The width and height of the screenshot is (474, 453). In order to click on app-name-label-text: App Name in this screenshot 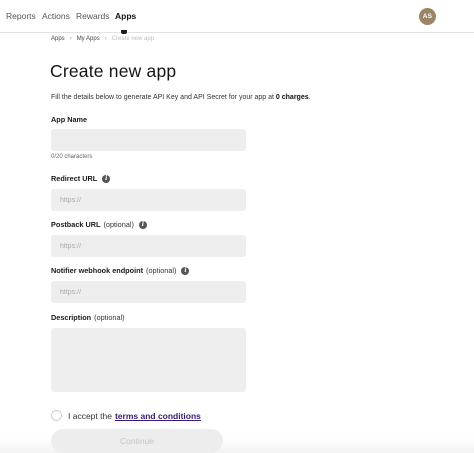, I will do `click(69, 119)`.